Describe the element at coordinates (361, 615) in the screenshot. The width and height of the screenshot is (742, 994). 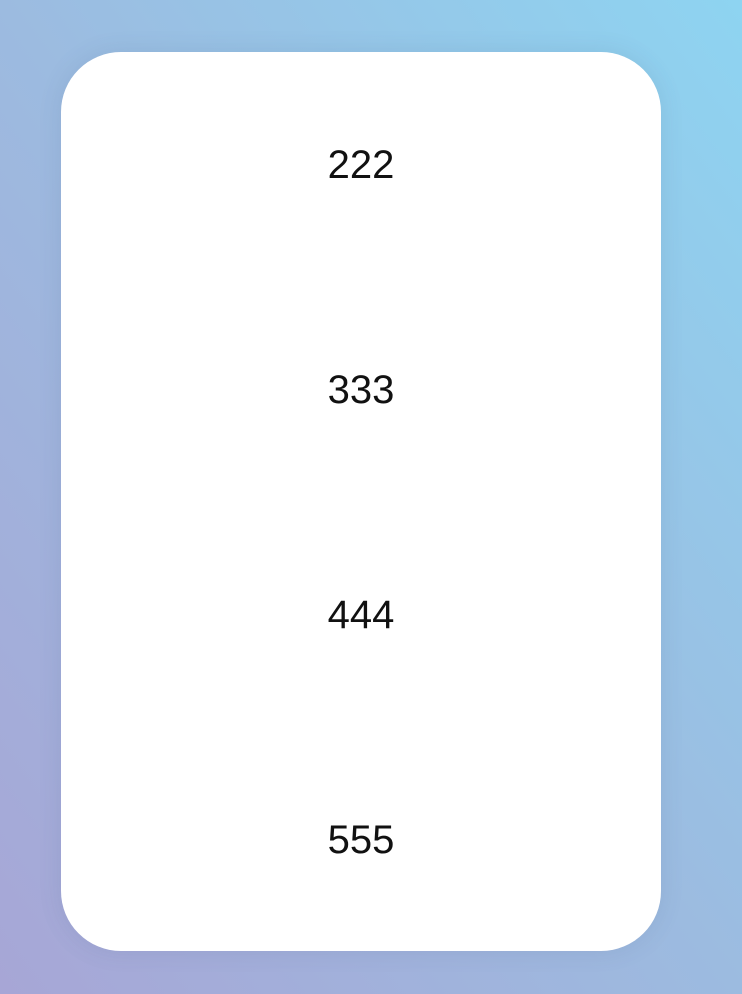
I see `list-item-444: 444` at that location.